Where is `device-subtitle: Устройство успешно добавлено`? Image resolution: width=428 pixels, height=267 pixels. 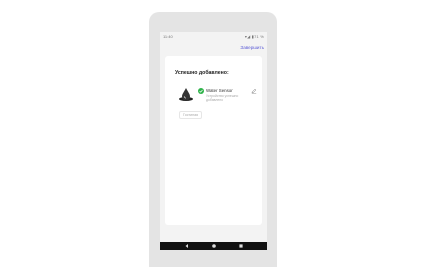
device-subtitle: Устройство успешно добавлено is located at coordinates (222, 98).